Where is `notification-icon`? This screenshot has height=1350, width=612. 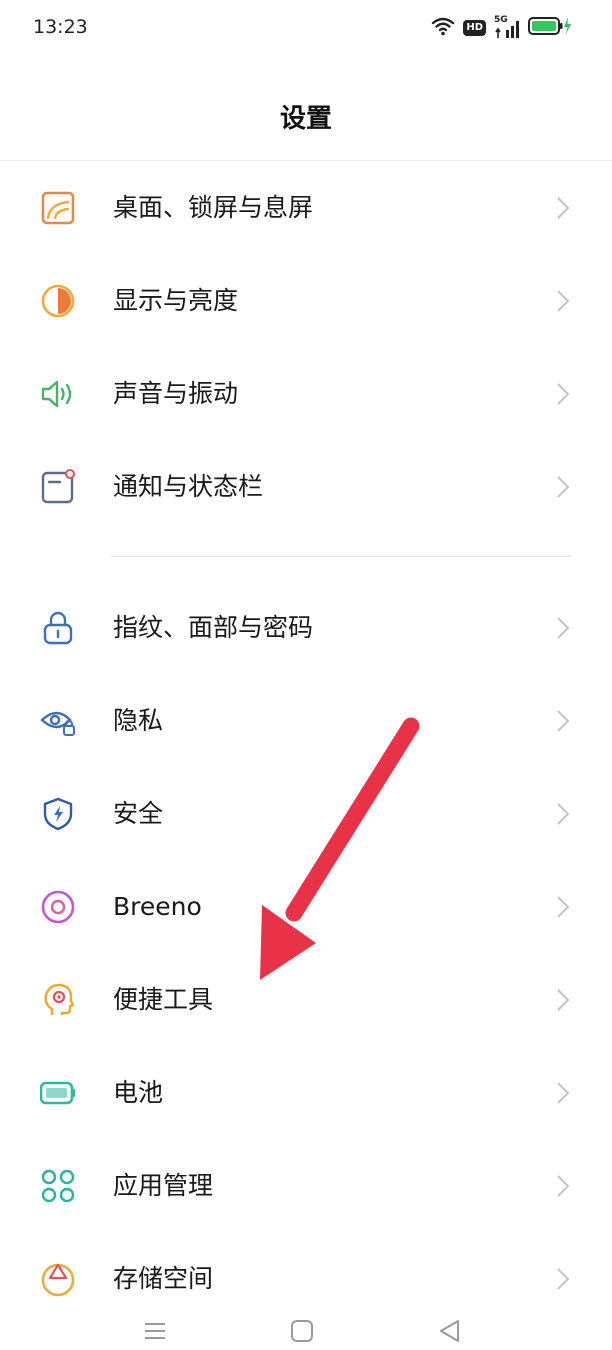
notification-icon is located at coordinates (58, 487).